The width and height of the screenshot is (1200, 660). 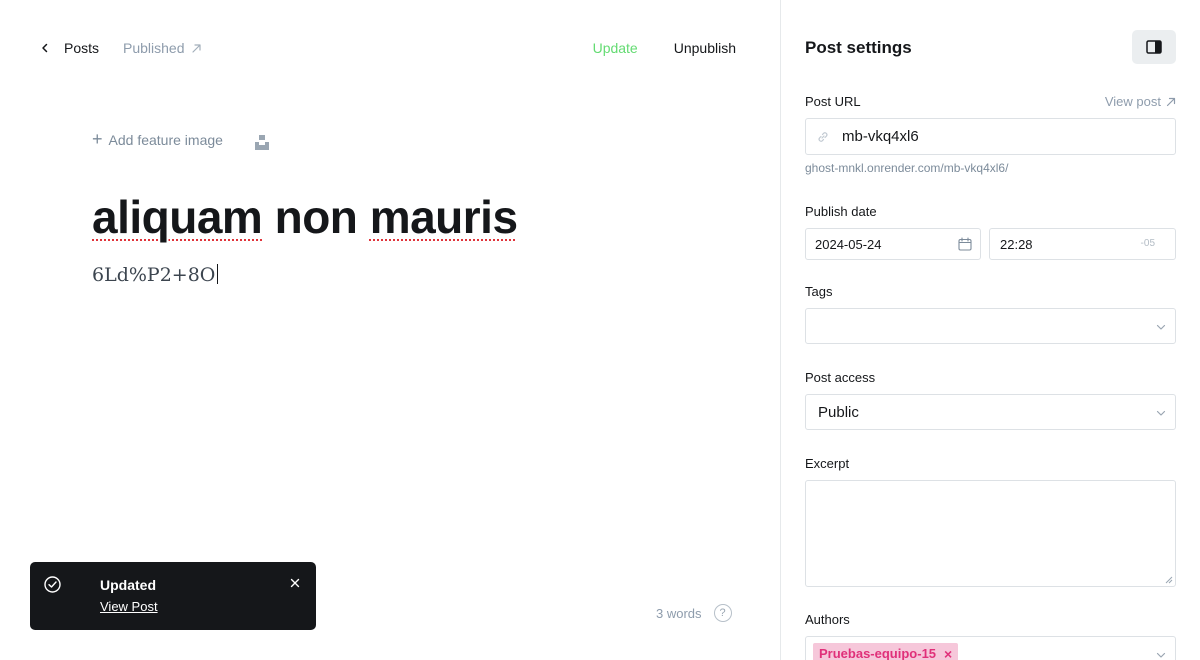 I want to click on close-icon, so click(x=295, y=583).